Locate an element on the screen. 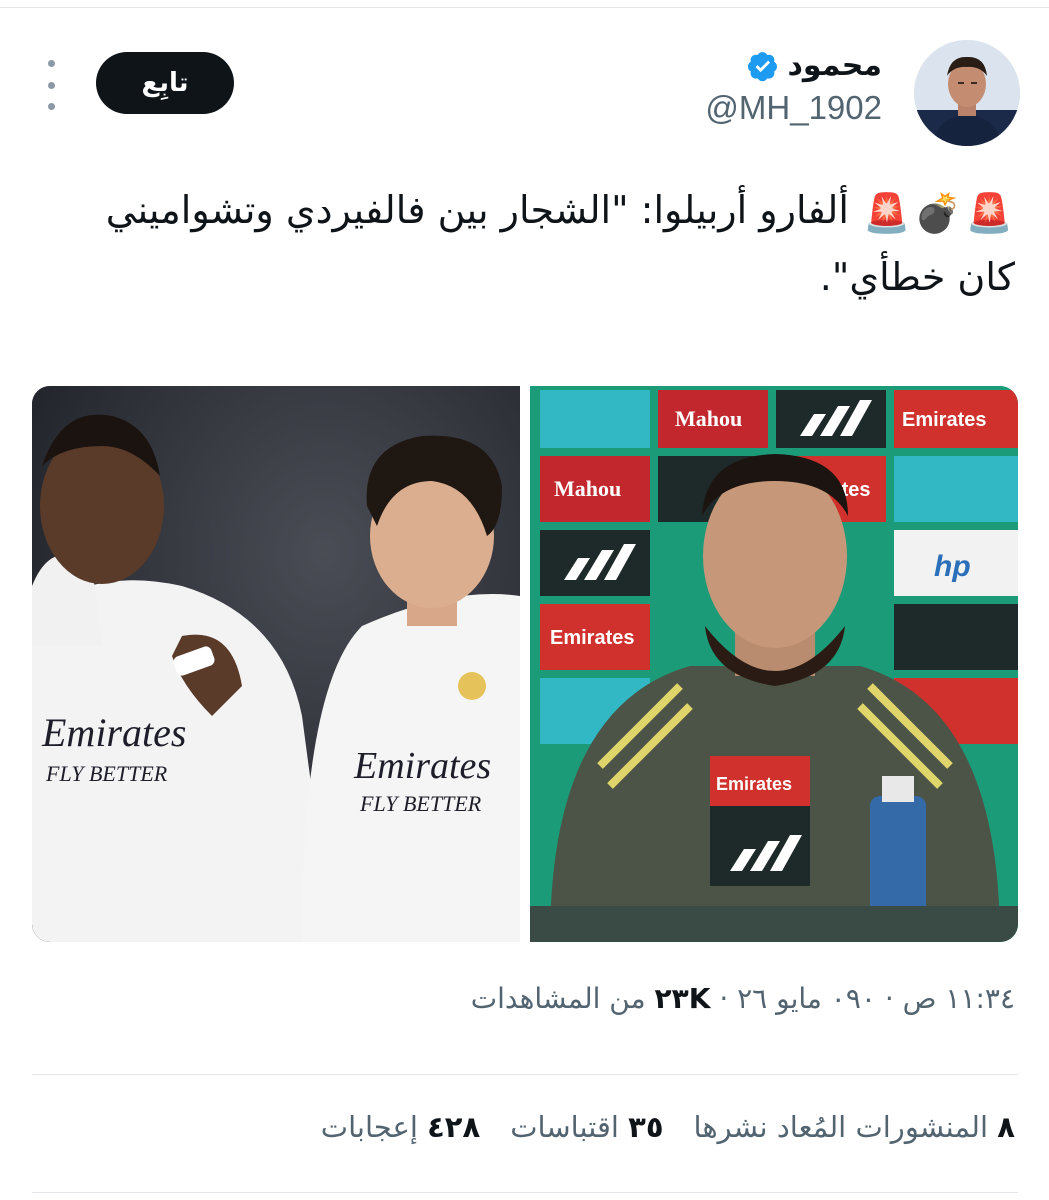 The height and width of the screenshot is (1200, 1049). tweet-meta: ١١:٣٤ ص · ٠٩٠ مايو ٢٦ · ٢٣K من المشاهدات is located at coordinates (743, 998).